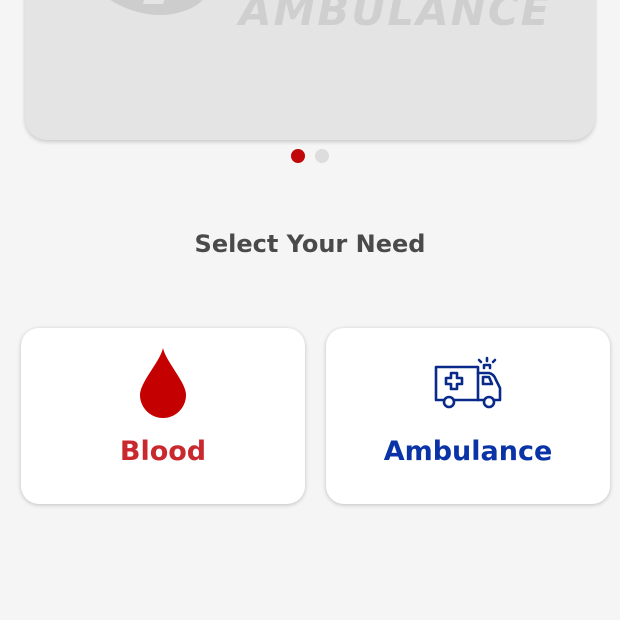 This screenshot has width=620, height=620. Describe the element at coordinates (468, 416) in the screenshot. I see `ambulance-option-card: Ambulance` at that location.